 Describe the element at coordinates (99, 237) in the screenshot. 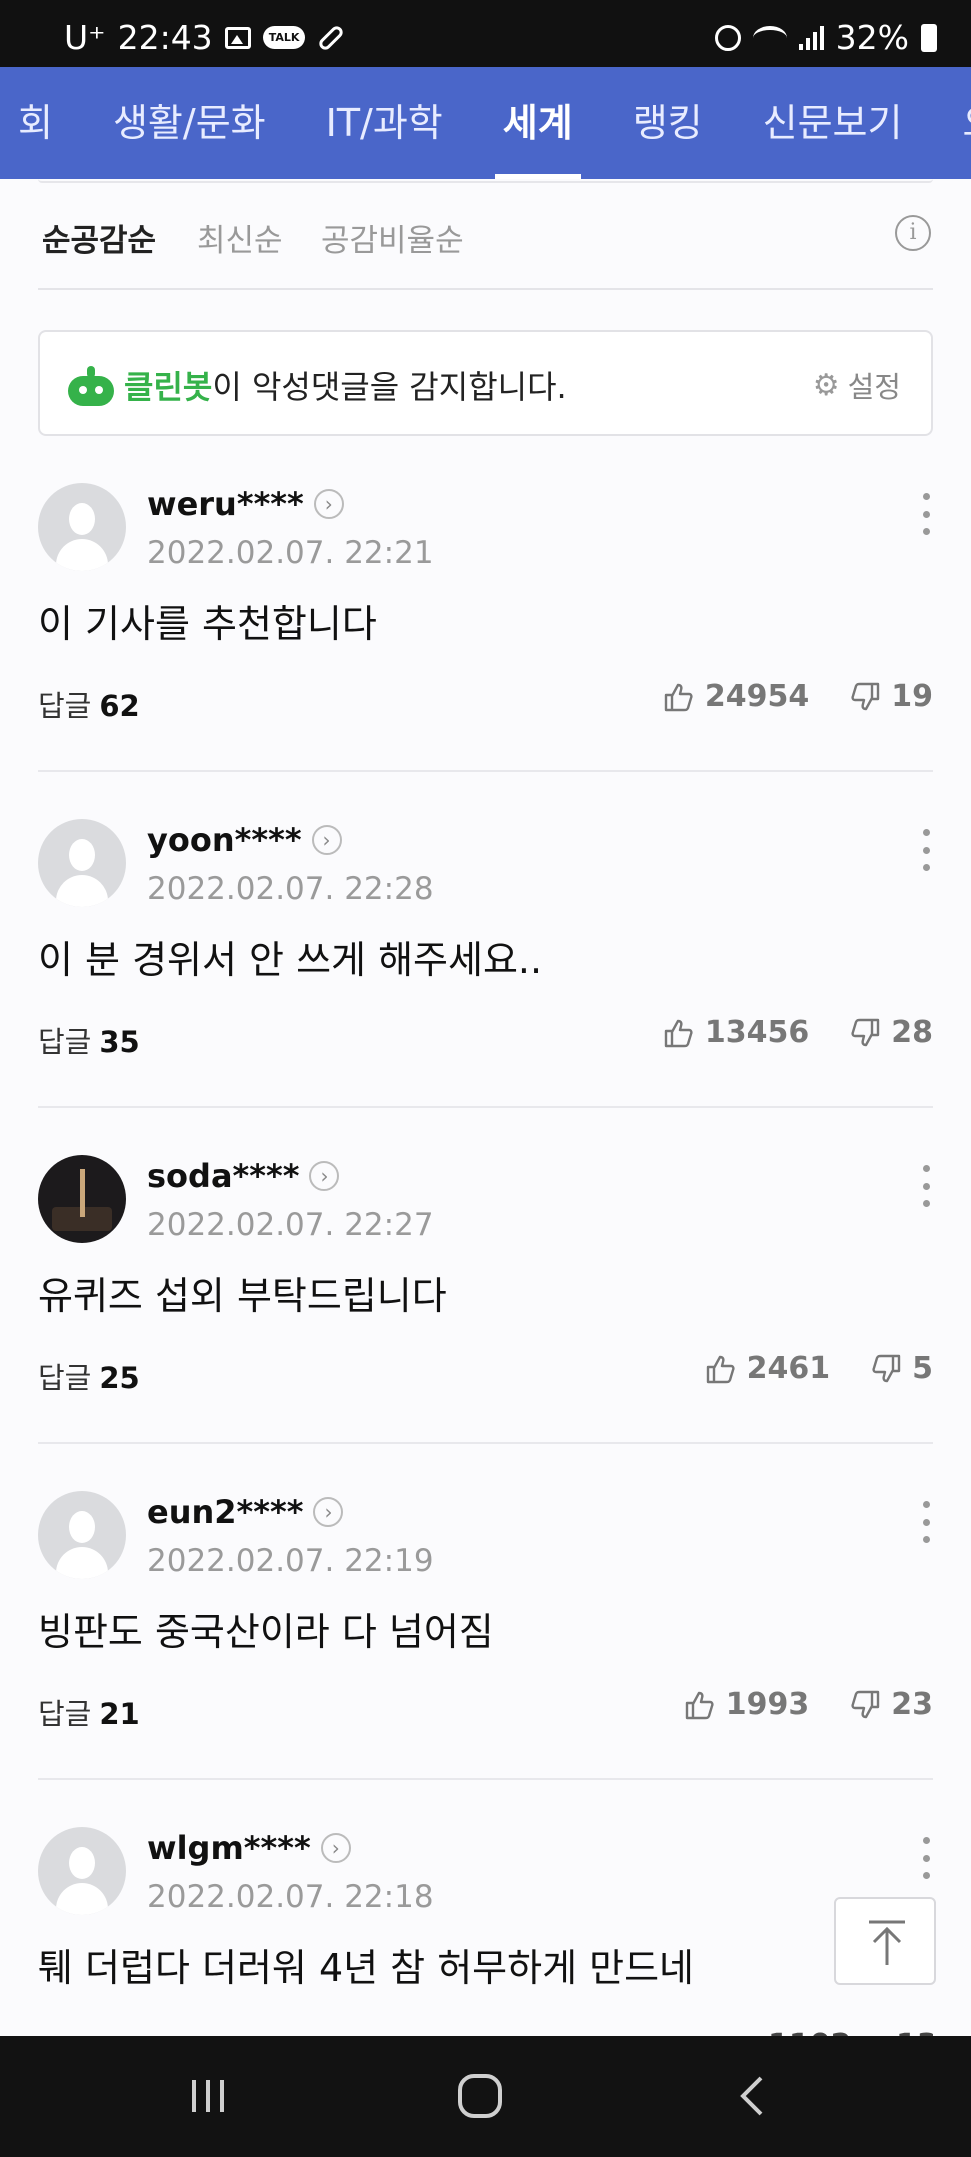

I see `sort-tab-popular: 순공감순` at that location.